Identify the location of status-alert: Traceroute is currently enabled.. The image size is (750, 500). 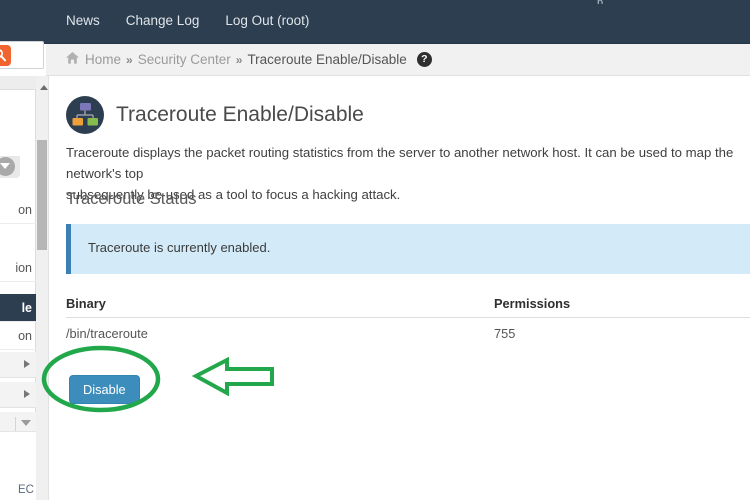
(408, 249).